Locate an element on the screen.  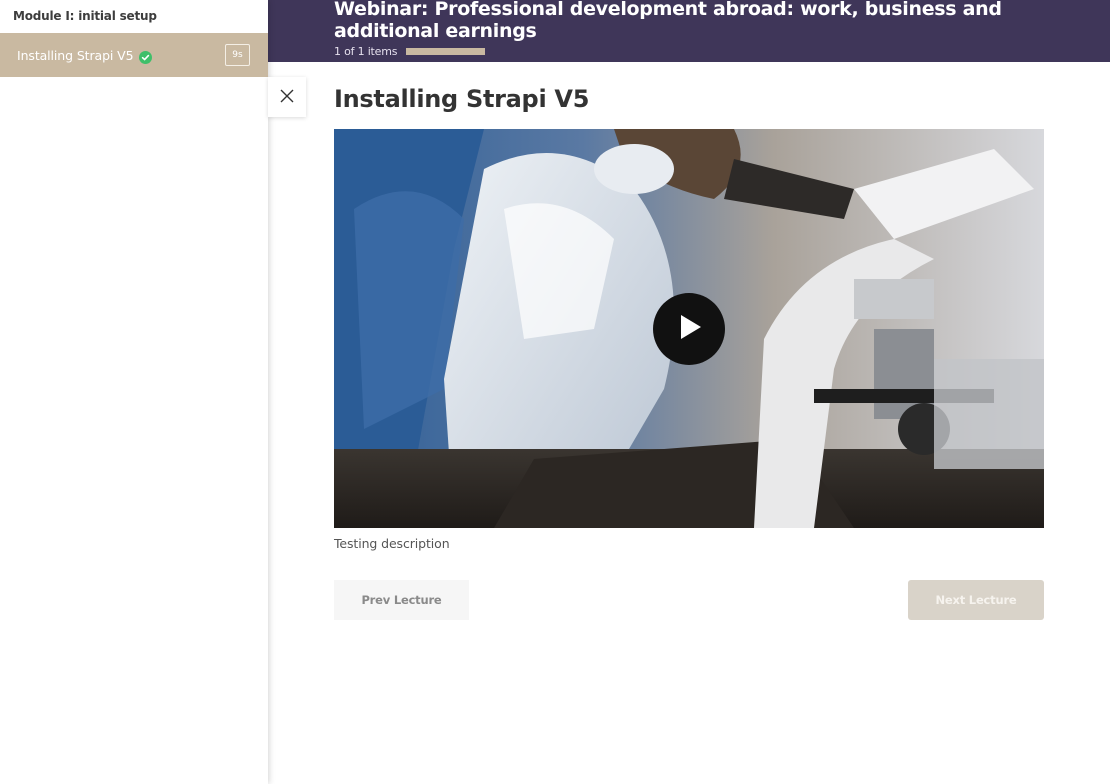
progress-text: 1 of 1 items is located at coordinates (366, 51).